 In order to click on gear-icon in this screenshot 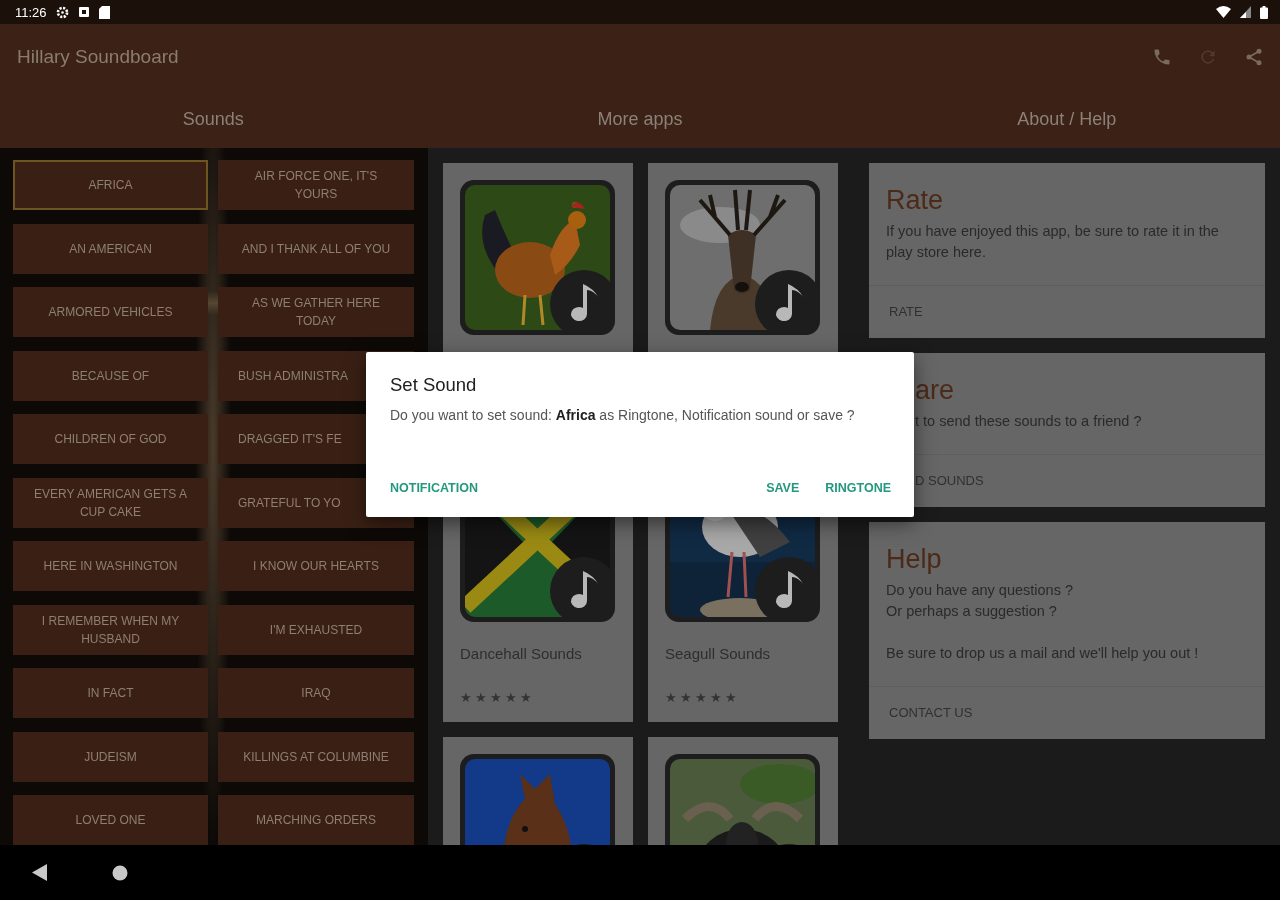, I will do `click(62, 12)`.